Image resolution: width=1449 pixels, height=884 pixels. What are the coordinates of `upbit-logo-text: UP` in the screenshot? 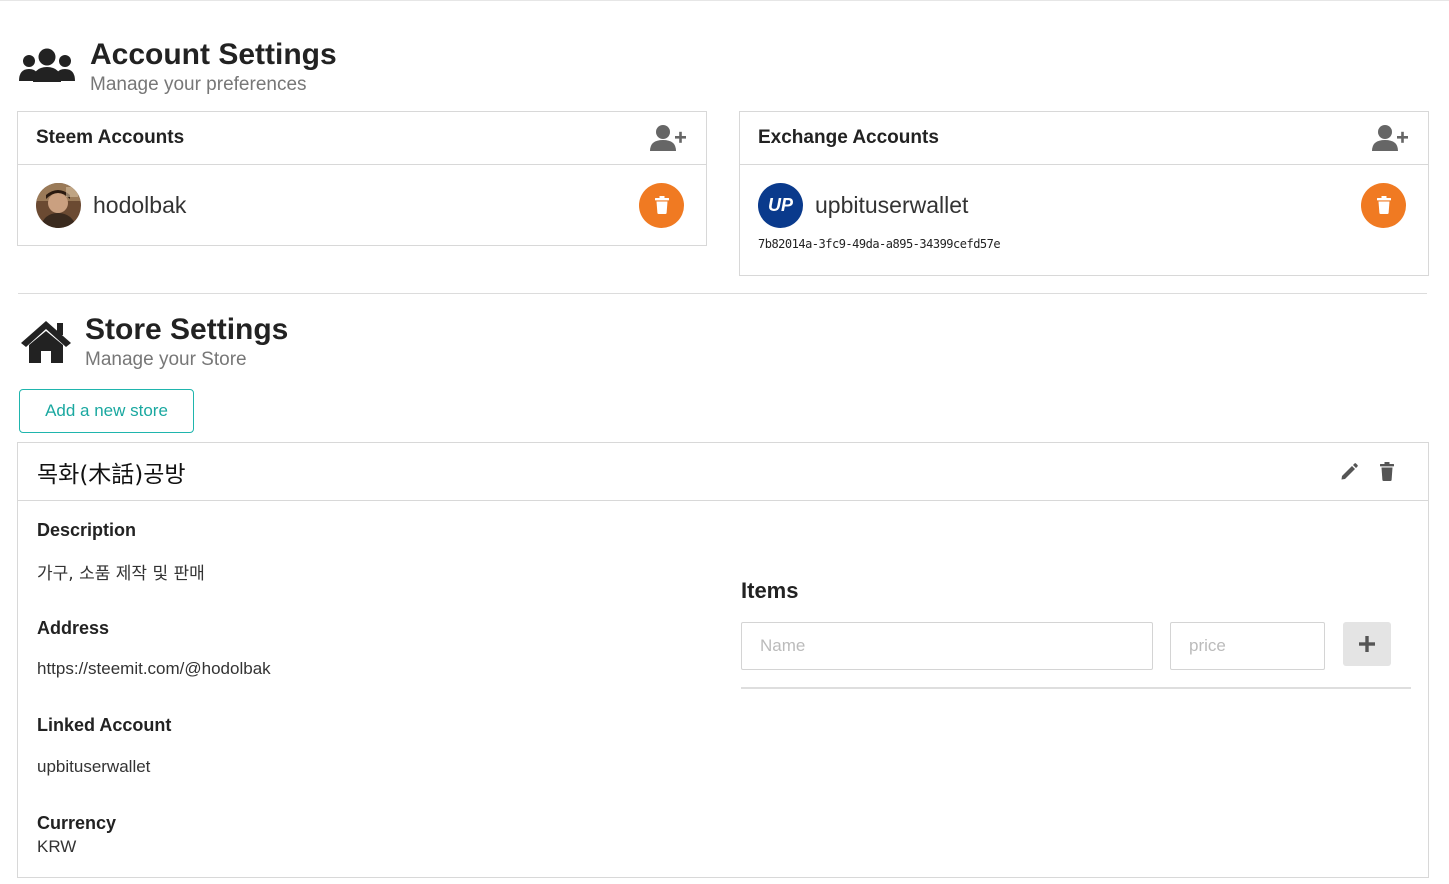 It's located at (780, 204).